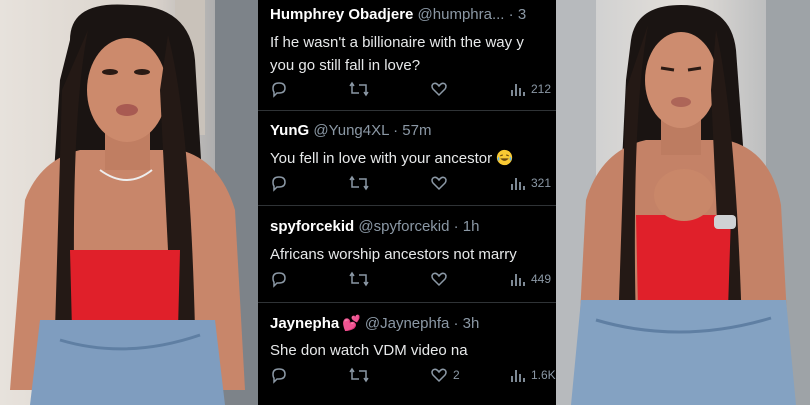 Image resolution: width=810 pixels, height=405 pixels. What do you see at coordinates (403, 226) in the screenshot?
I see `author-handle: @spyforcekid` at bounding box center [403, 226].